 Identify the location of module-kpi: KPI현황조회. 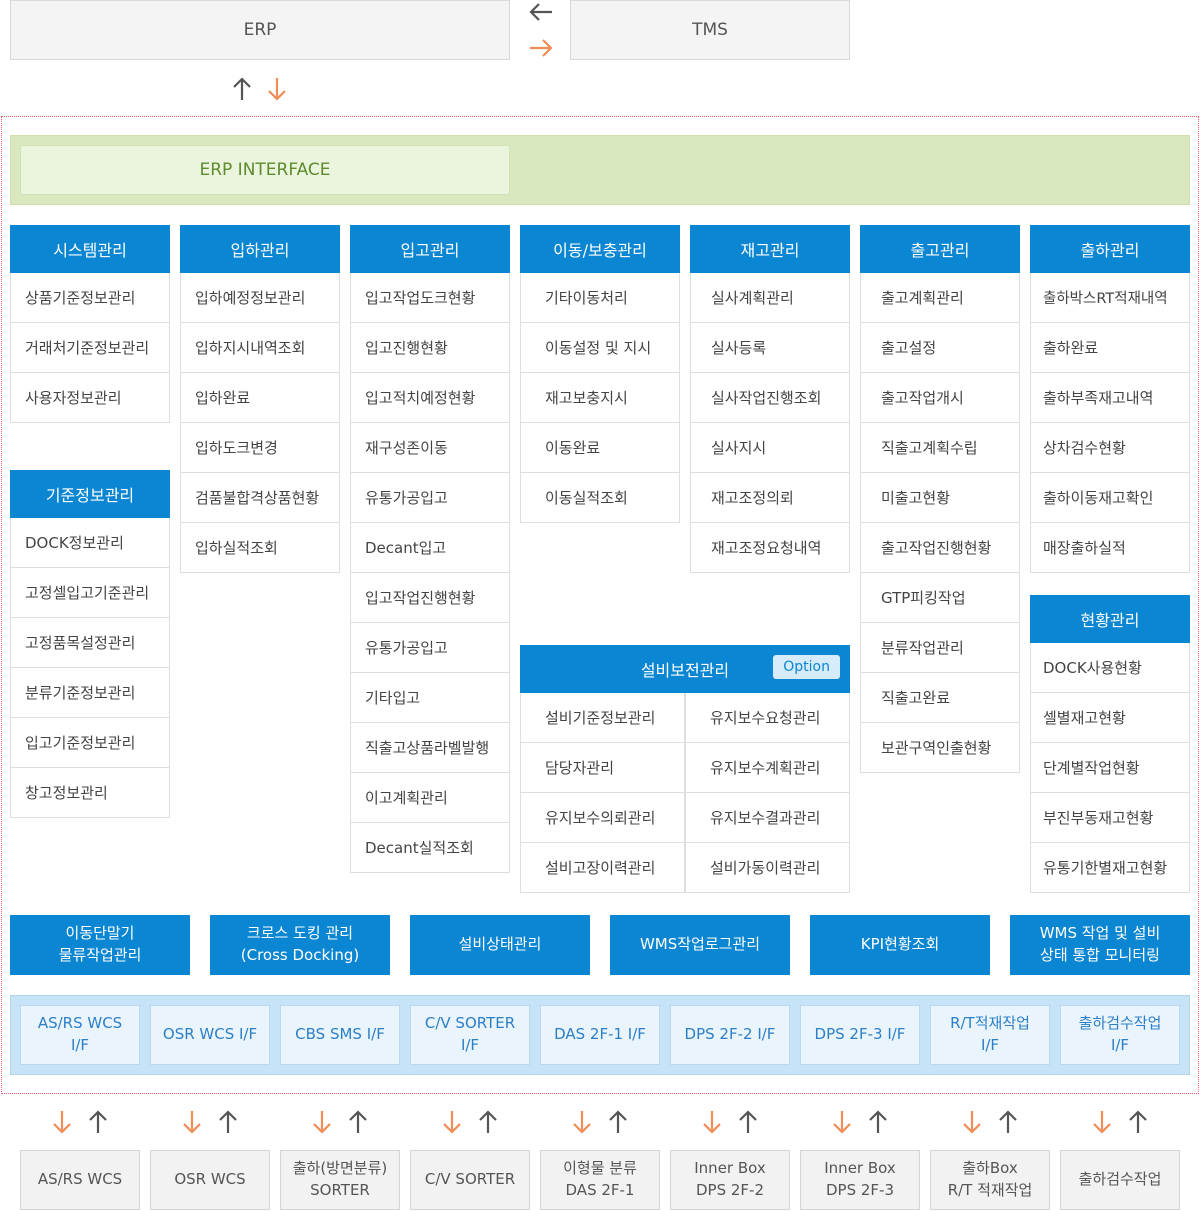
(900, 945).